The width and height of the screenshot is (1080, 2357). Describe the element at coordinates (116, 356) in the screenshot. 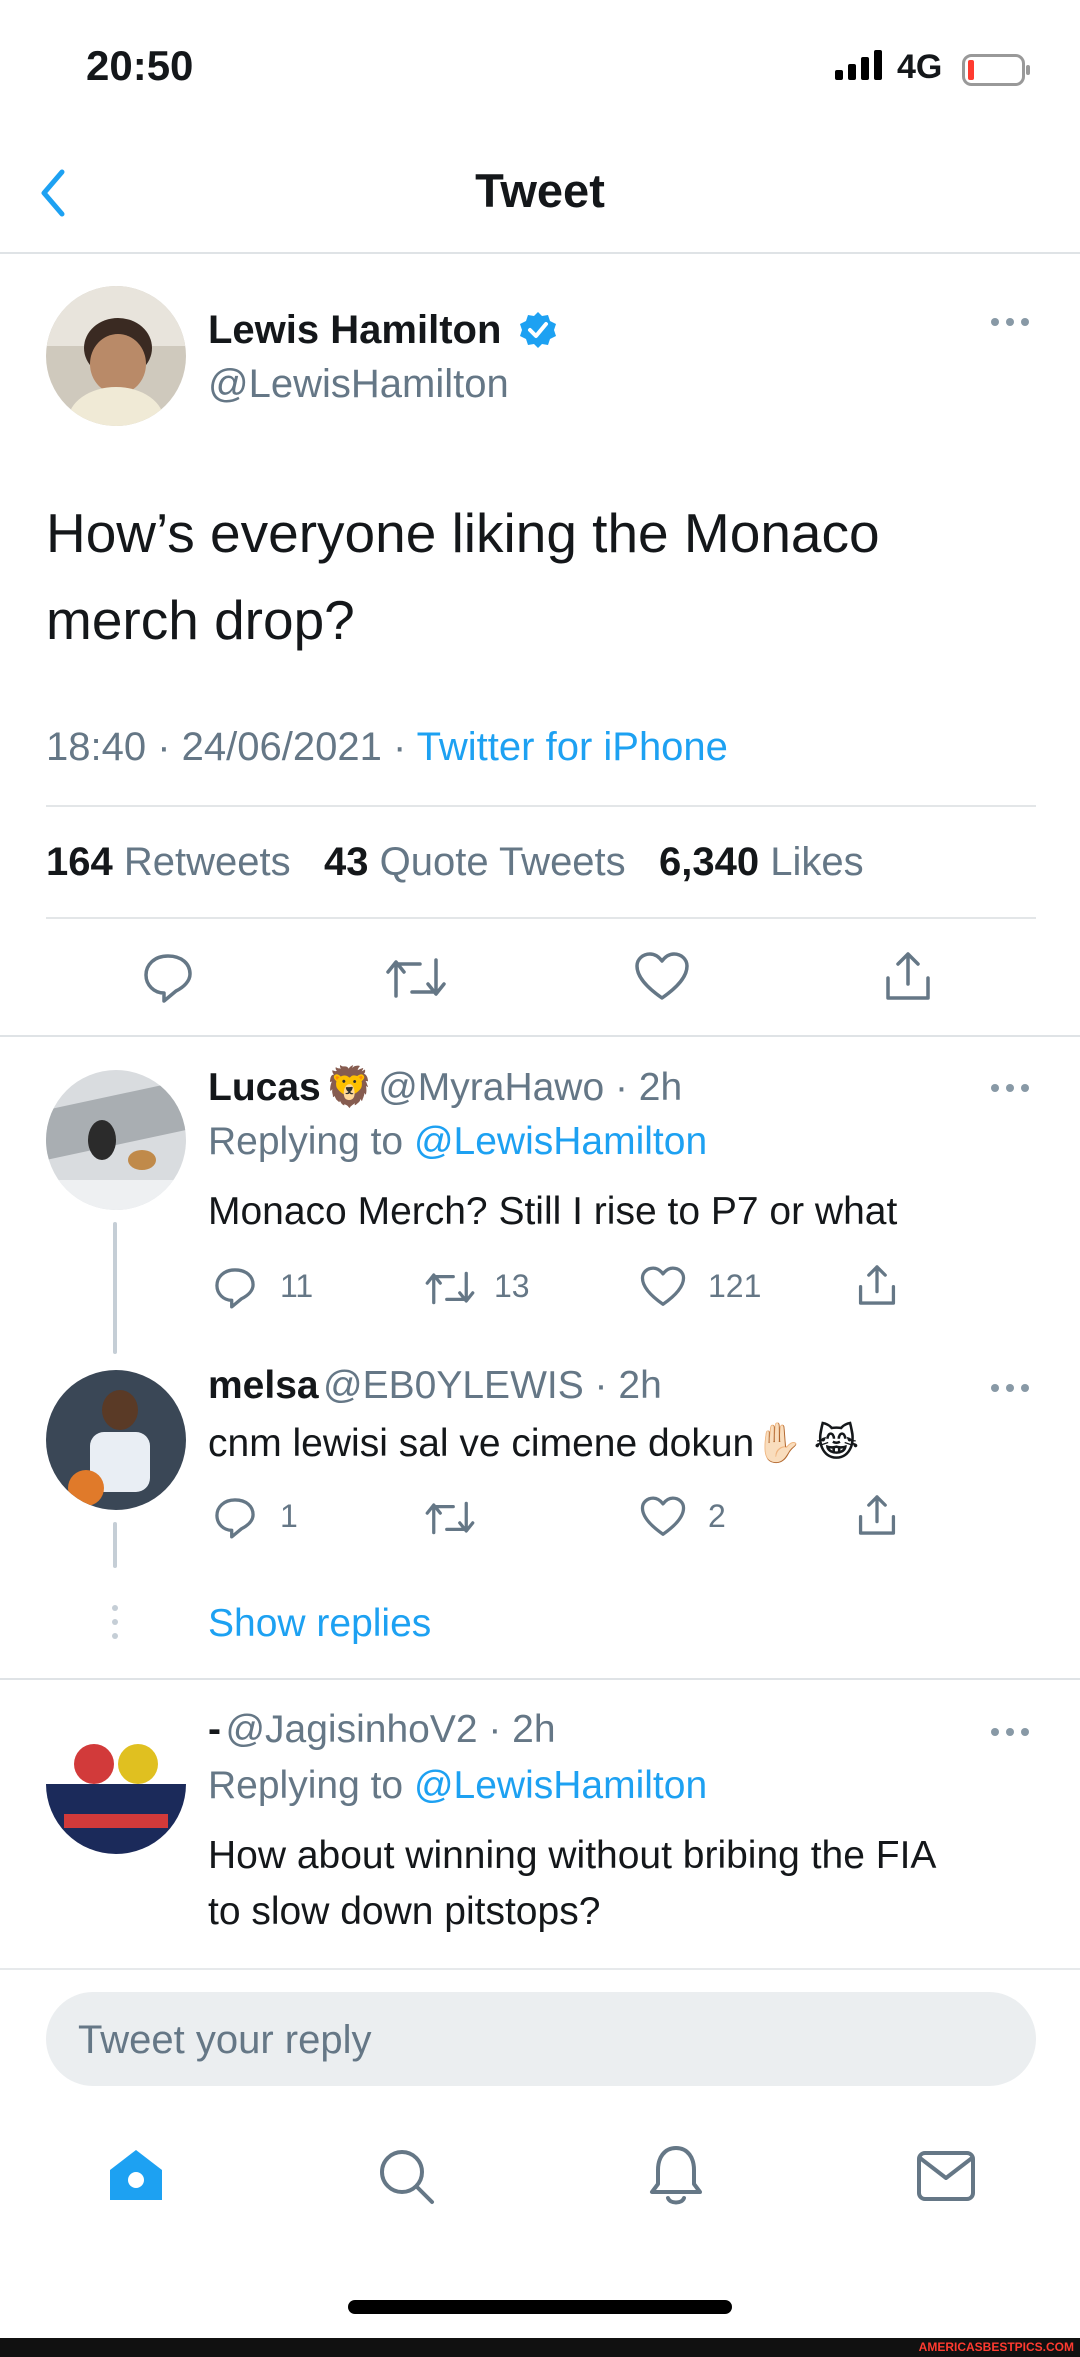

I see `author-avatar` at that location.